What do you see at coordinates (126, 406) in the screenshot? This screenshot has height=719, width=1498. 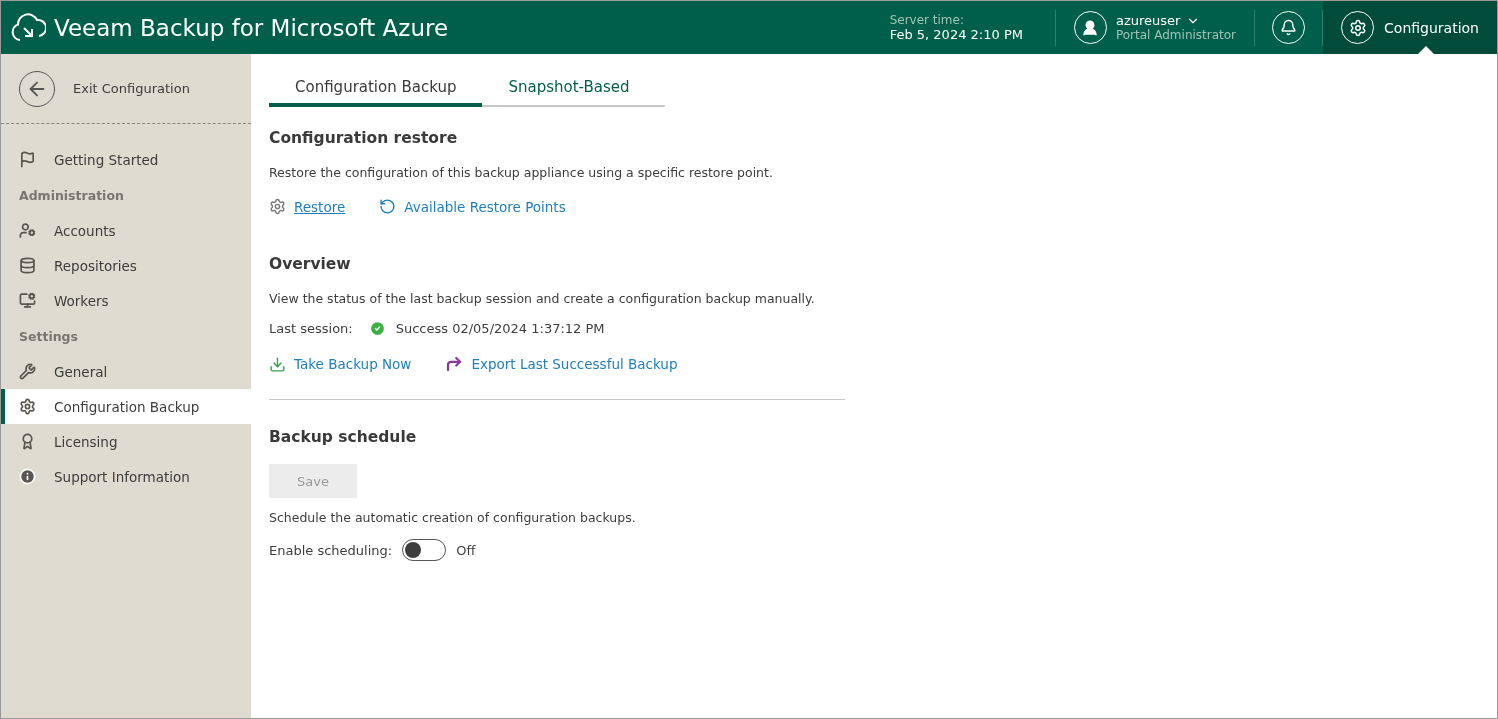 I see `sidebar-item: Configuration Backup` at bounding box center [126, 406].